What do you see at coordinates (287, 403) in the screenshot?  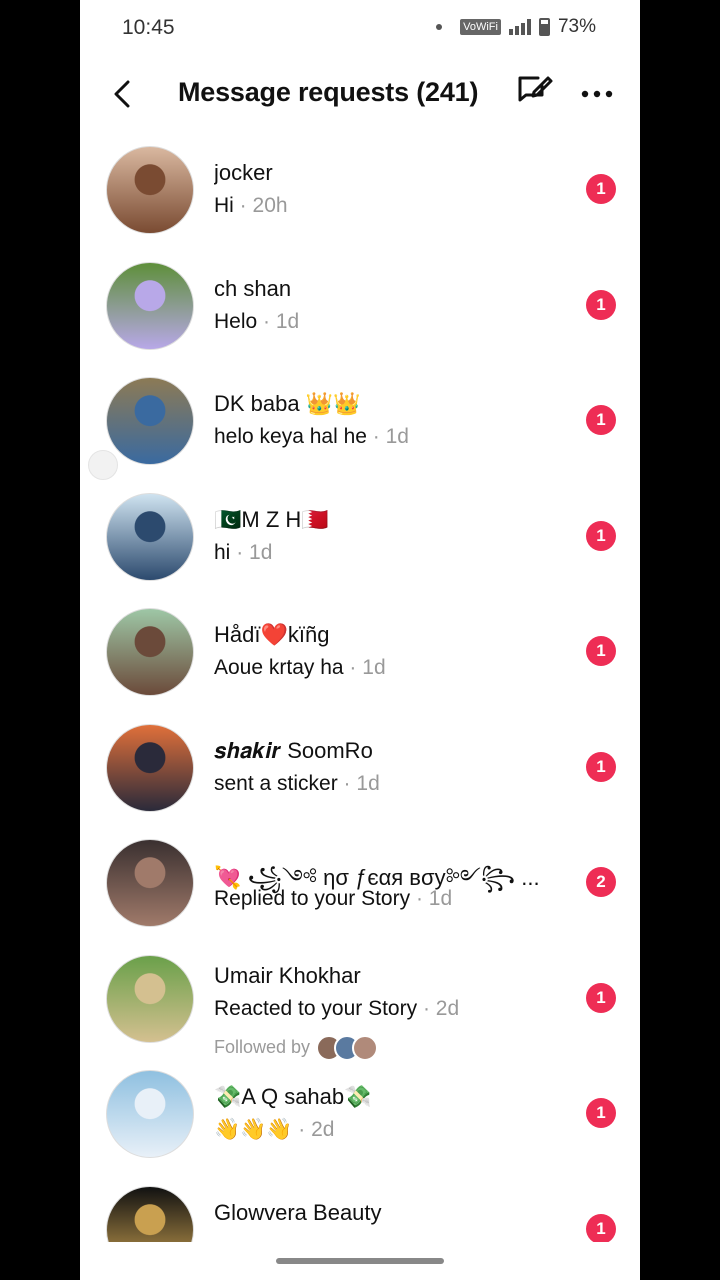 I see `sender-name: DK baba 👑👑` at bounding box center [287, 403].